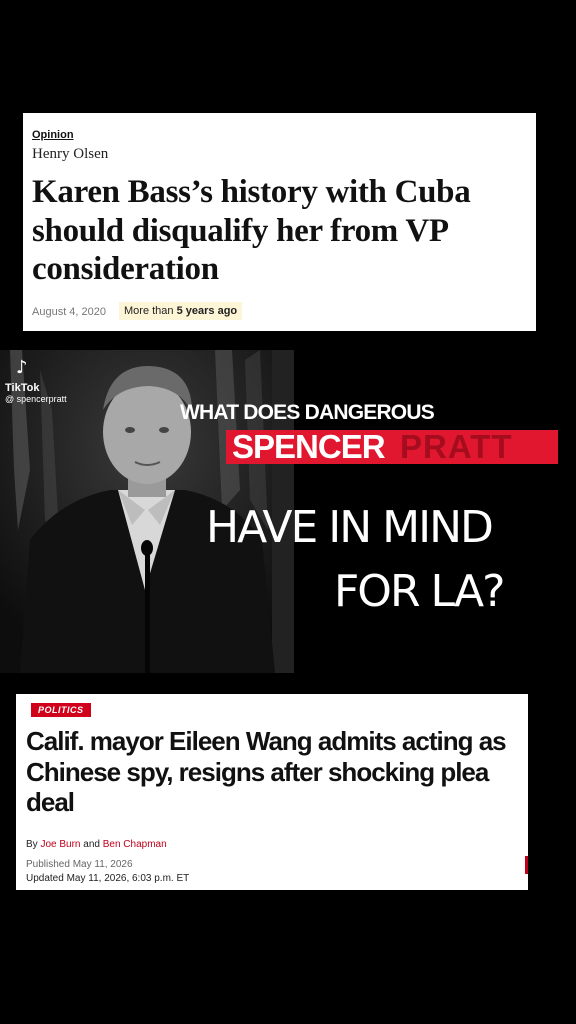  What do you see at coordinates (307, 412) in the screenshot?
I see `overlay-line-1: What does dangerous` at bounding box center [307, 412].